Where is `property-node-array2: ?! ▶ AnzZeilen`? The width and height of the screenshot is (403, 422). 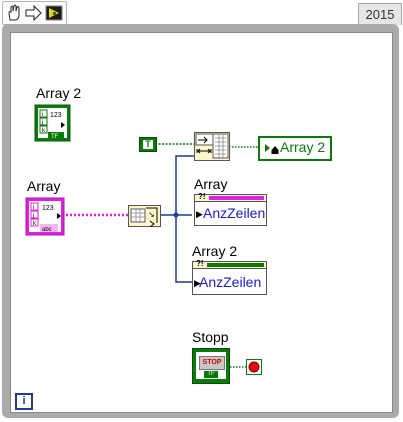
property-node-array2: ?! ▶ AnzZeilen is located at coordinates (229, 277).